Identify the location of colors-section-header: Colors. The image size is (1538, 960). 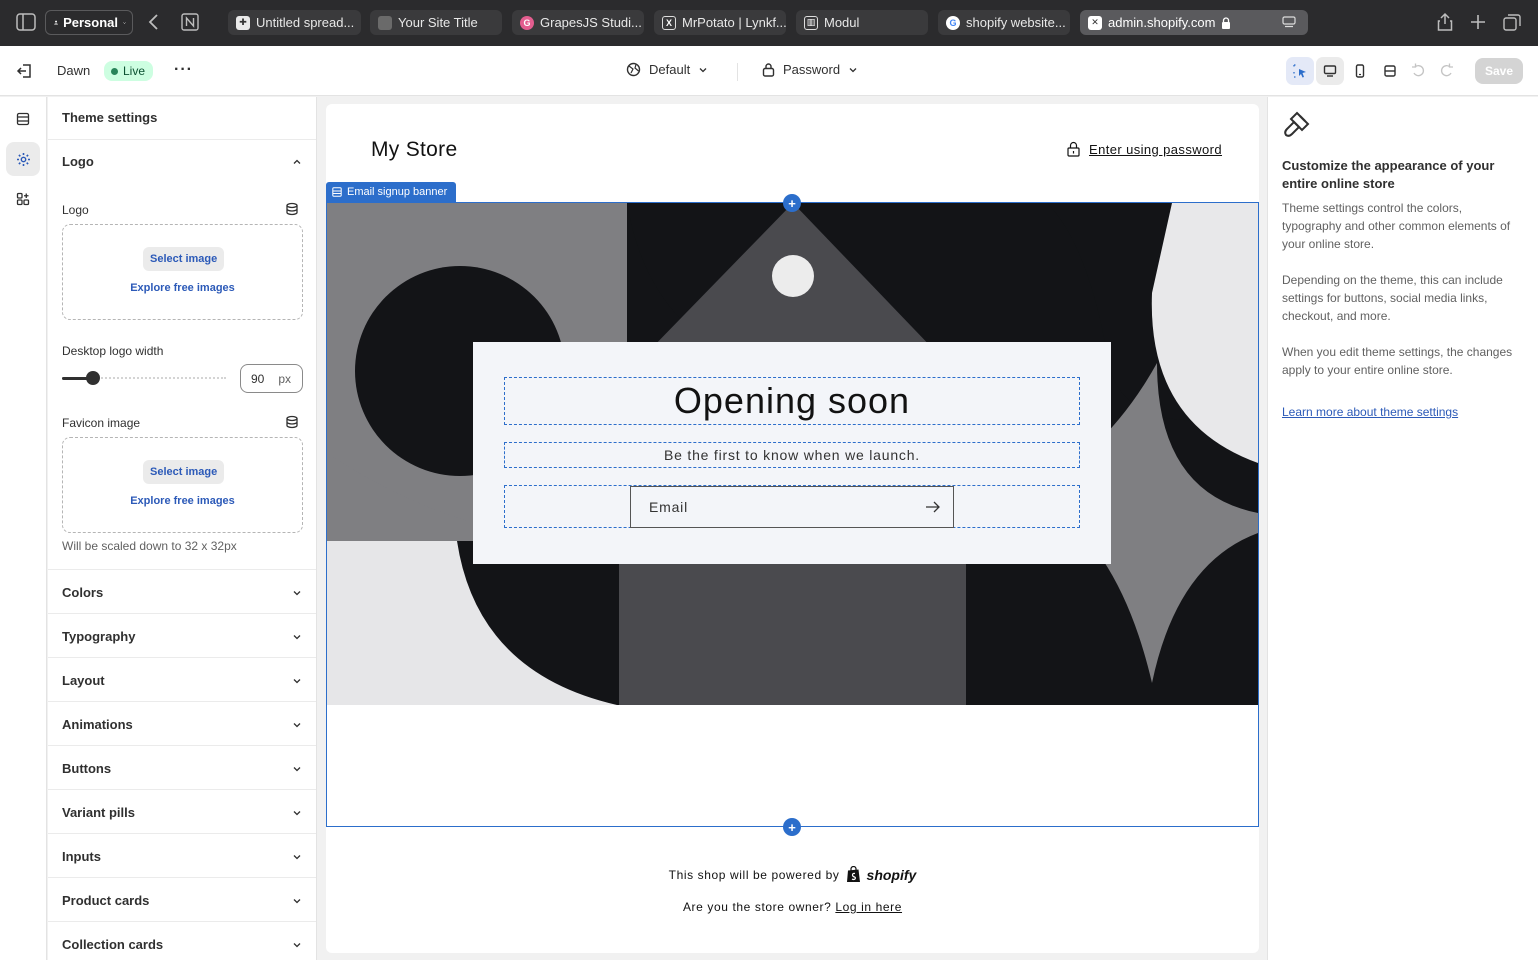
(182, 592).